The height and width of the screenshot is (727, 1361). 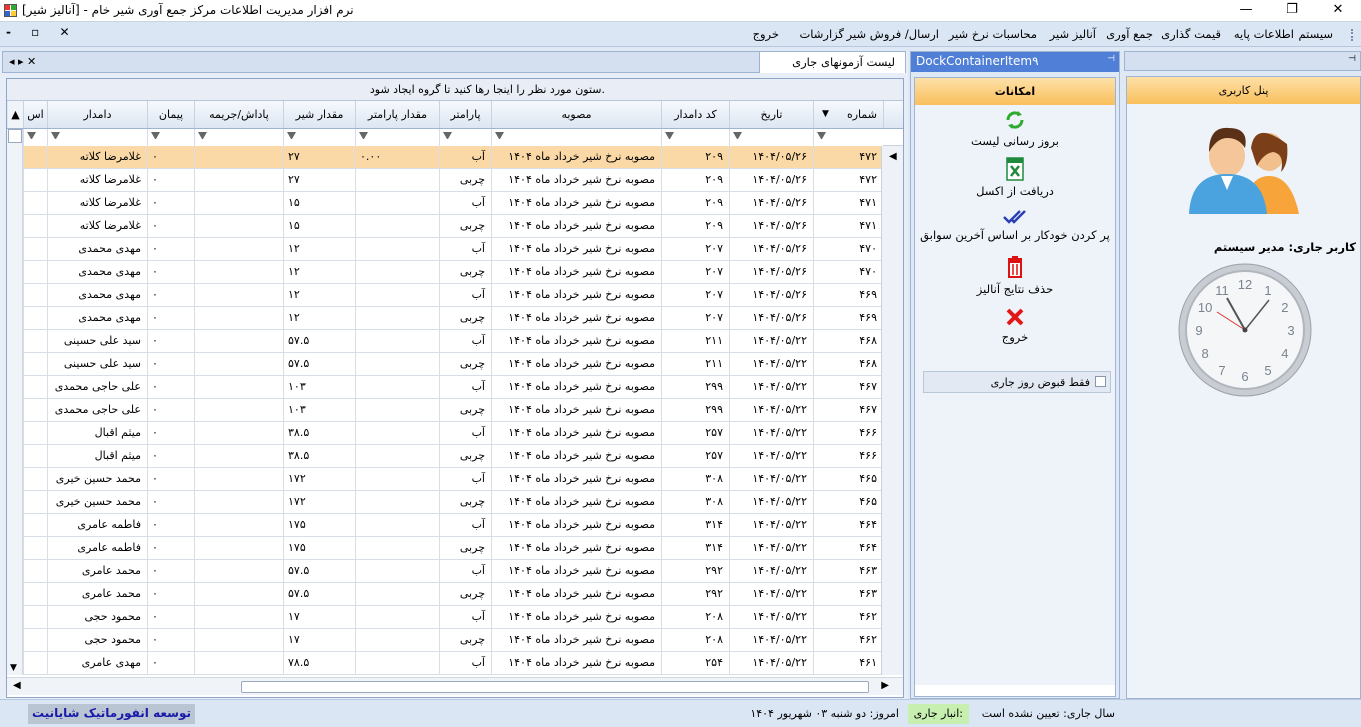 What do you see at coordinates (847, 341) in the screenshot?
I see `row-number: ۴۶۸` at bounding box center [847, 341].